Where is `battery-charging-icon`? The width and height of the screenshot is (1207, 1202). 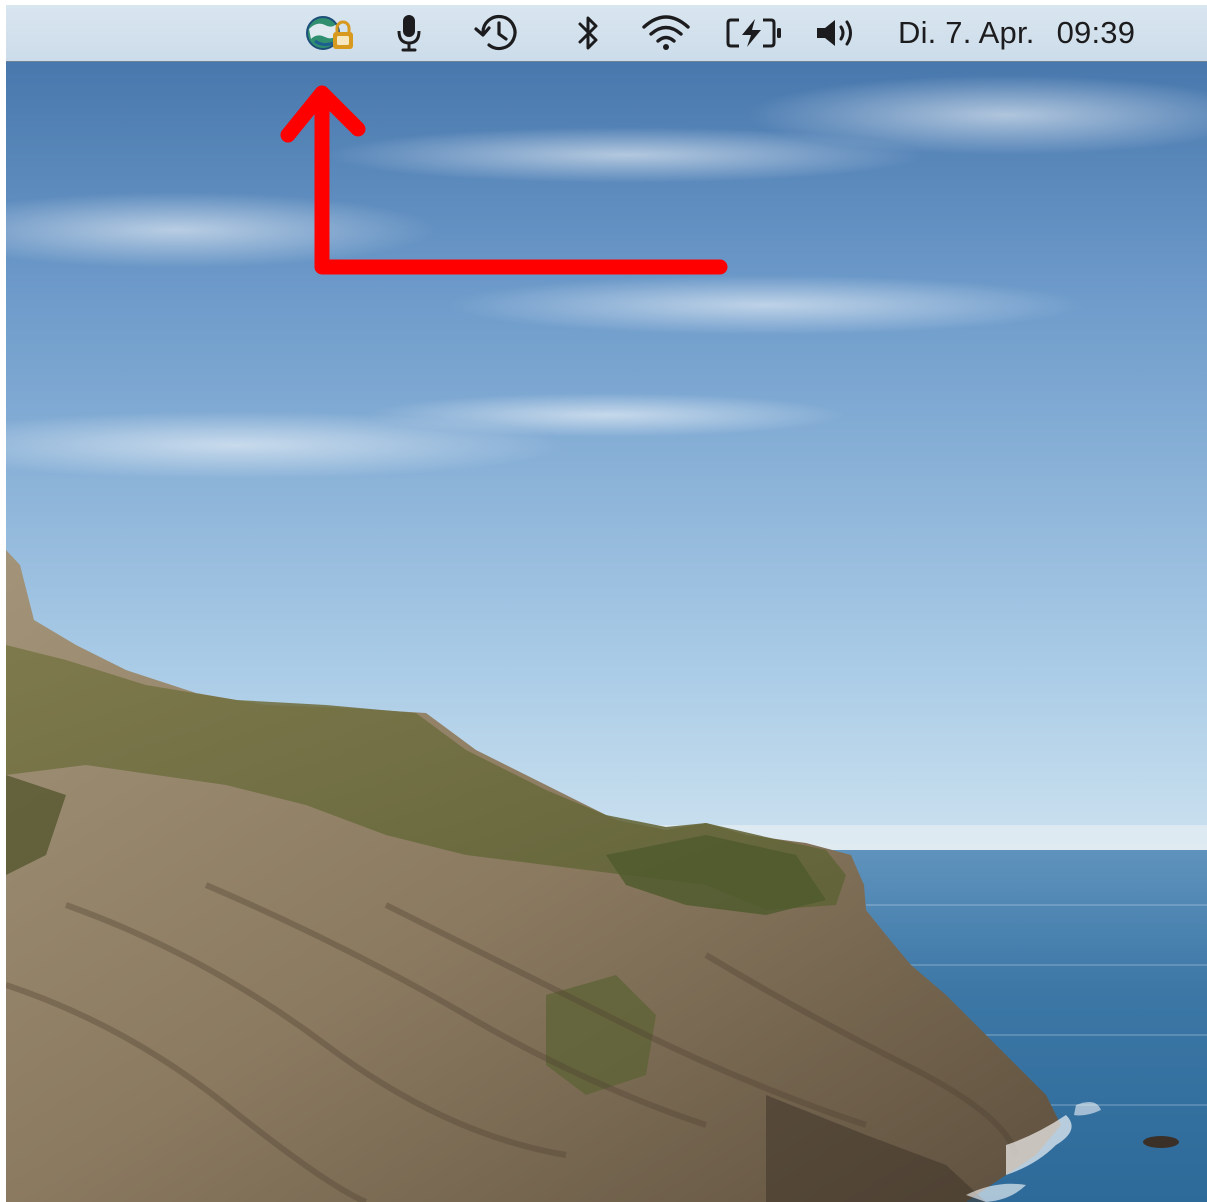 battery-charging-icon is located at coordinates (755, 33).